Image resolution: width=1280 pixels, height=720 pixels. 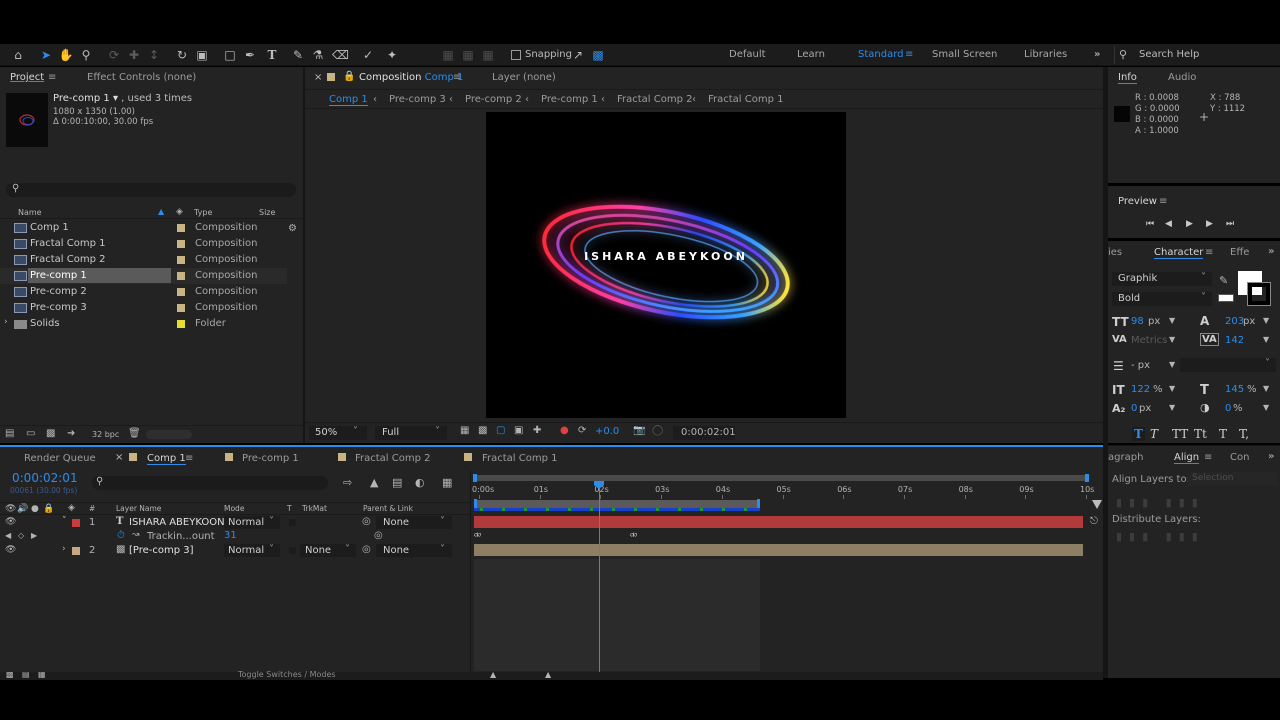 I want to click on small-caps-button: Tt, so click(x=1200, y=434).